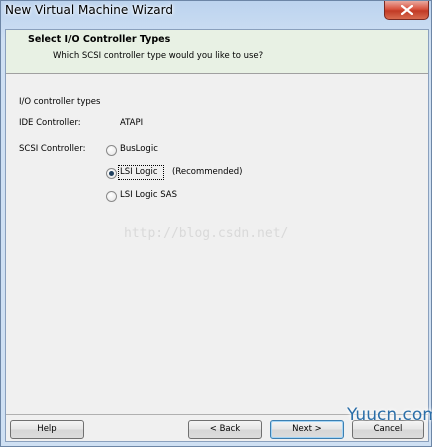 The width and height of the screenshot is (432, 447). What do you see at coordinates (139, 149) in the screenshot?
I see `radio-buslogic-label: BusLogic` at bounding box center [139, 149].